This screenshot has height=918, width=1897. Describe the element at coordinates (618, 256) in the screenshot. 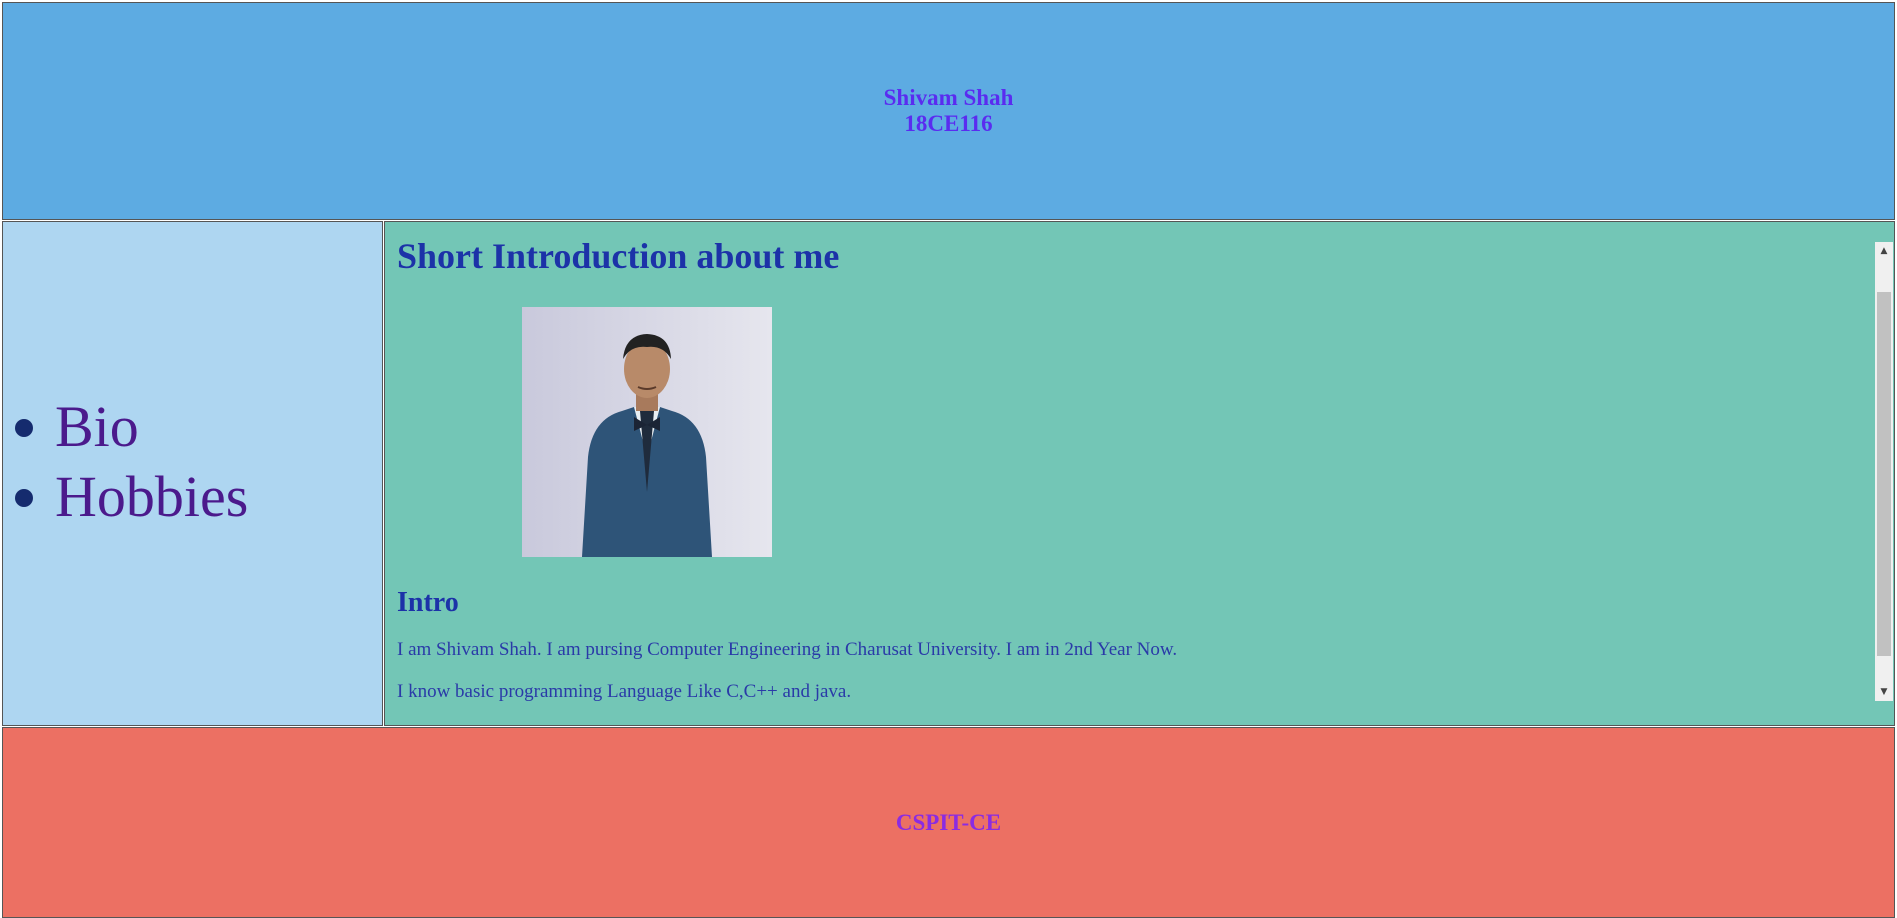

I see `page-heading: Short Introduction about me` at that location.